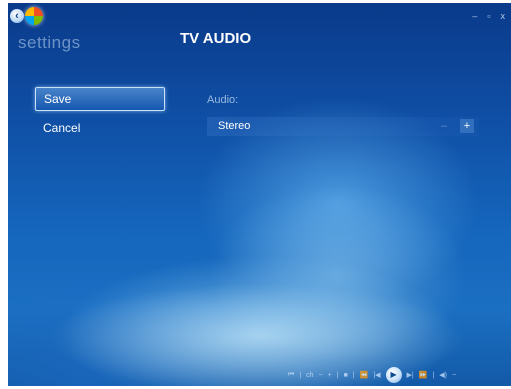 This screenshot has height=389, width=511. What do you see at coordinates (216, 38) in the screenshot?
I see `page-title: TV AUDIO` at bounding box center [216, 38].